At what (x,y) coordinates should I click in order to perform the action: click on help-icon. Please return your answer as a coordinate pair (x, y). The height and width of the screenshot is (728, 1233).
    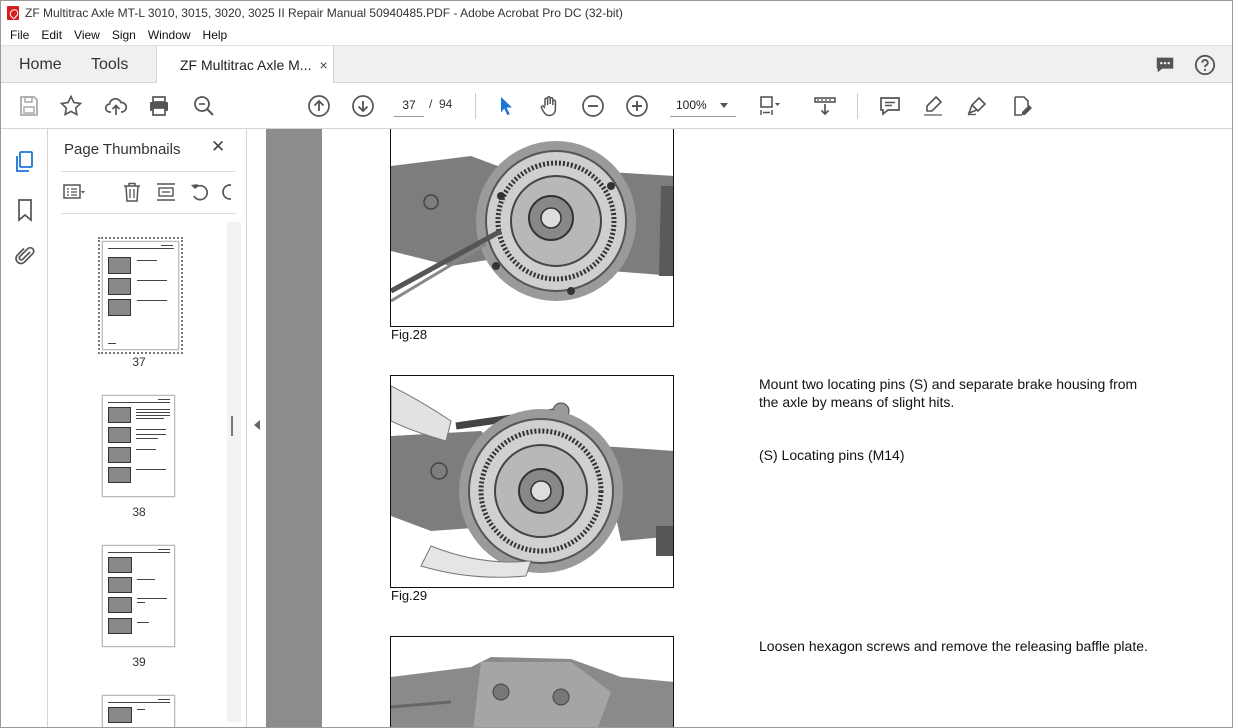
    Looking at the image, I should click on (1205, 65).